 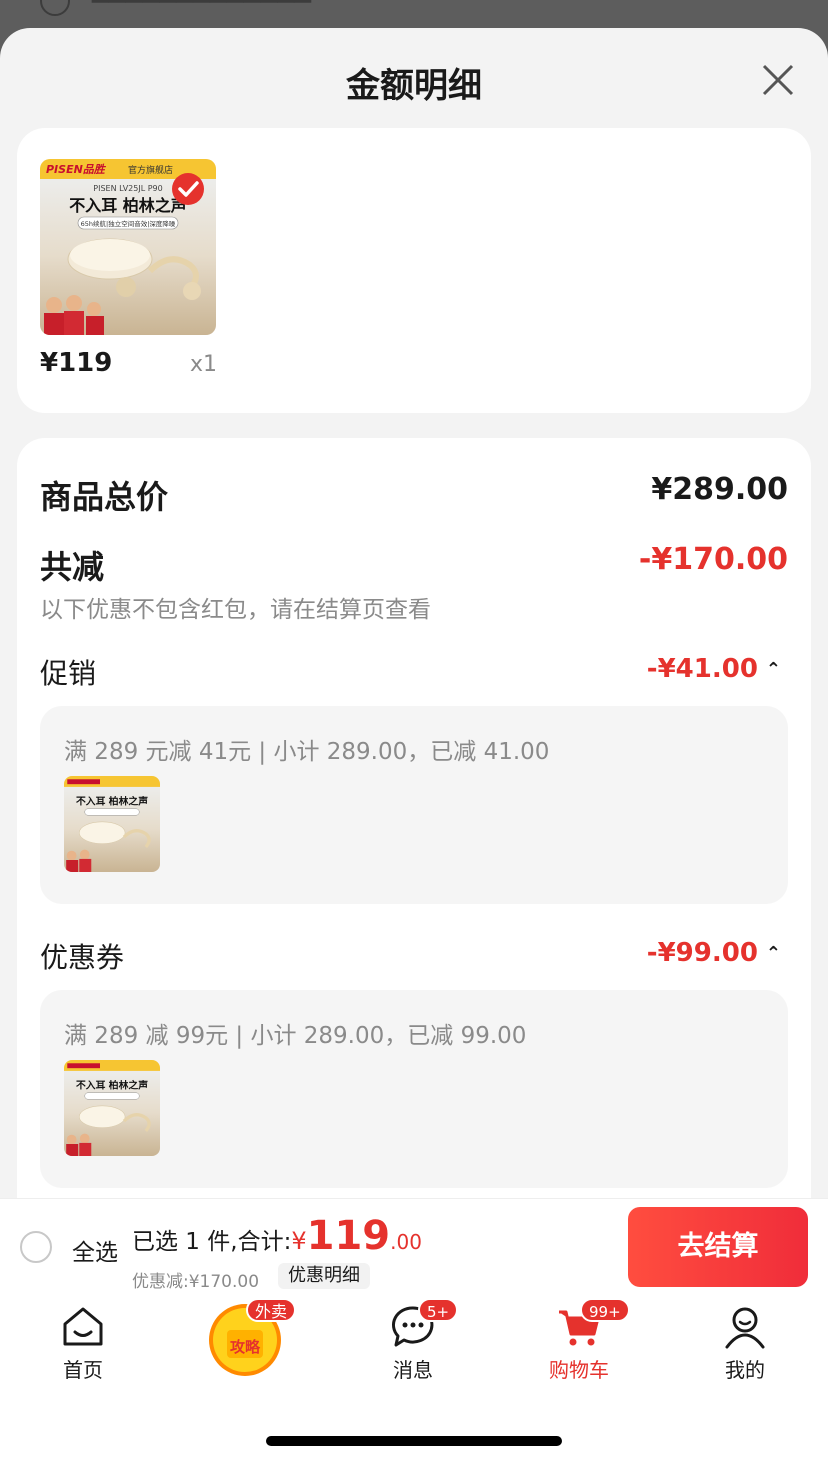 What do you see at coordinates (713, 559) in the screenshot?
I see `total-reduction-value: -¥170.00` at bounding box center [713, 559].